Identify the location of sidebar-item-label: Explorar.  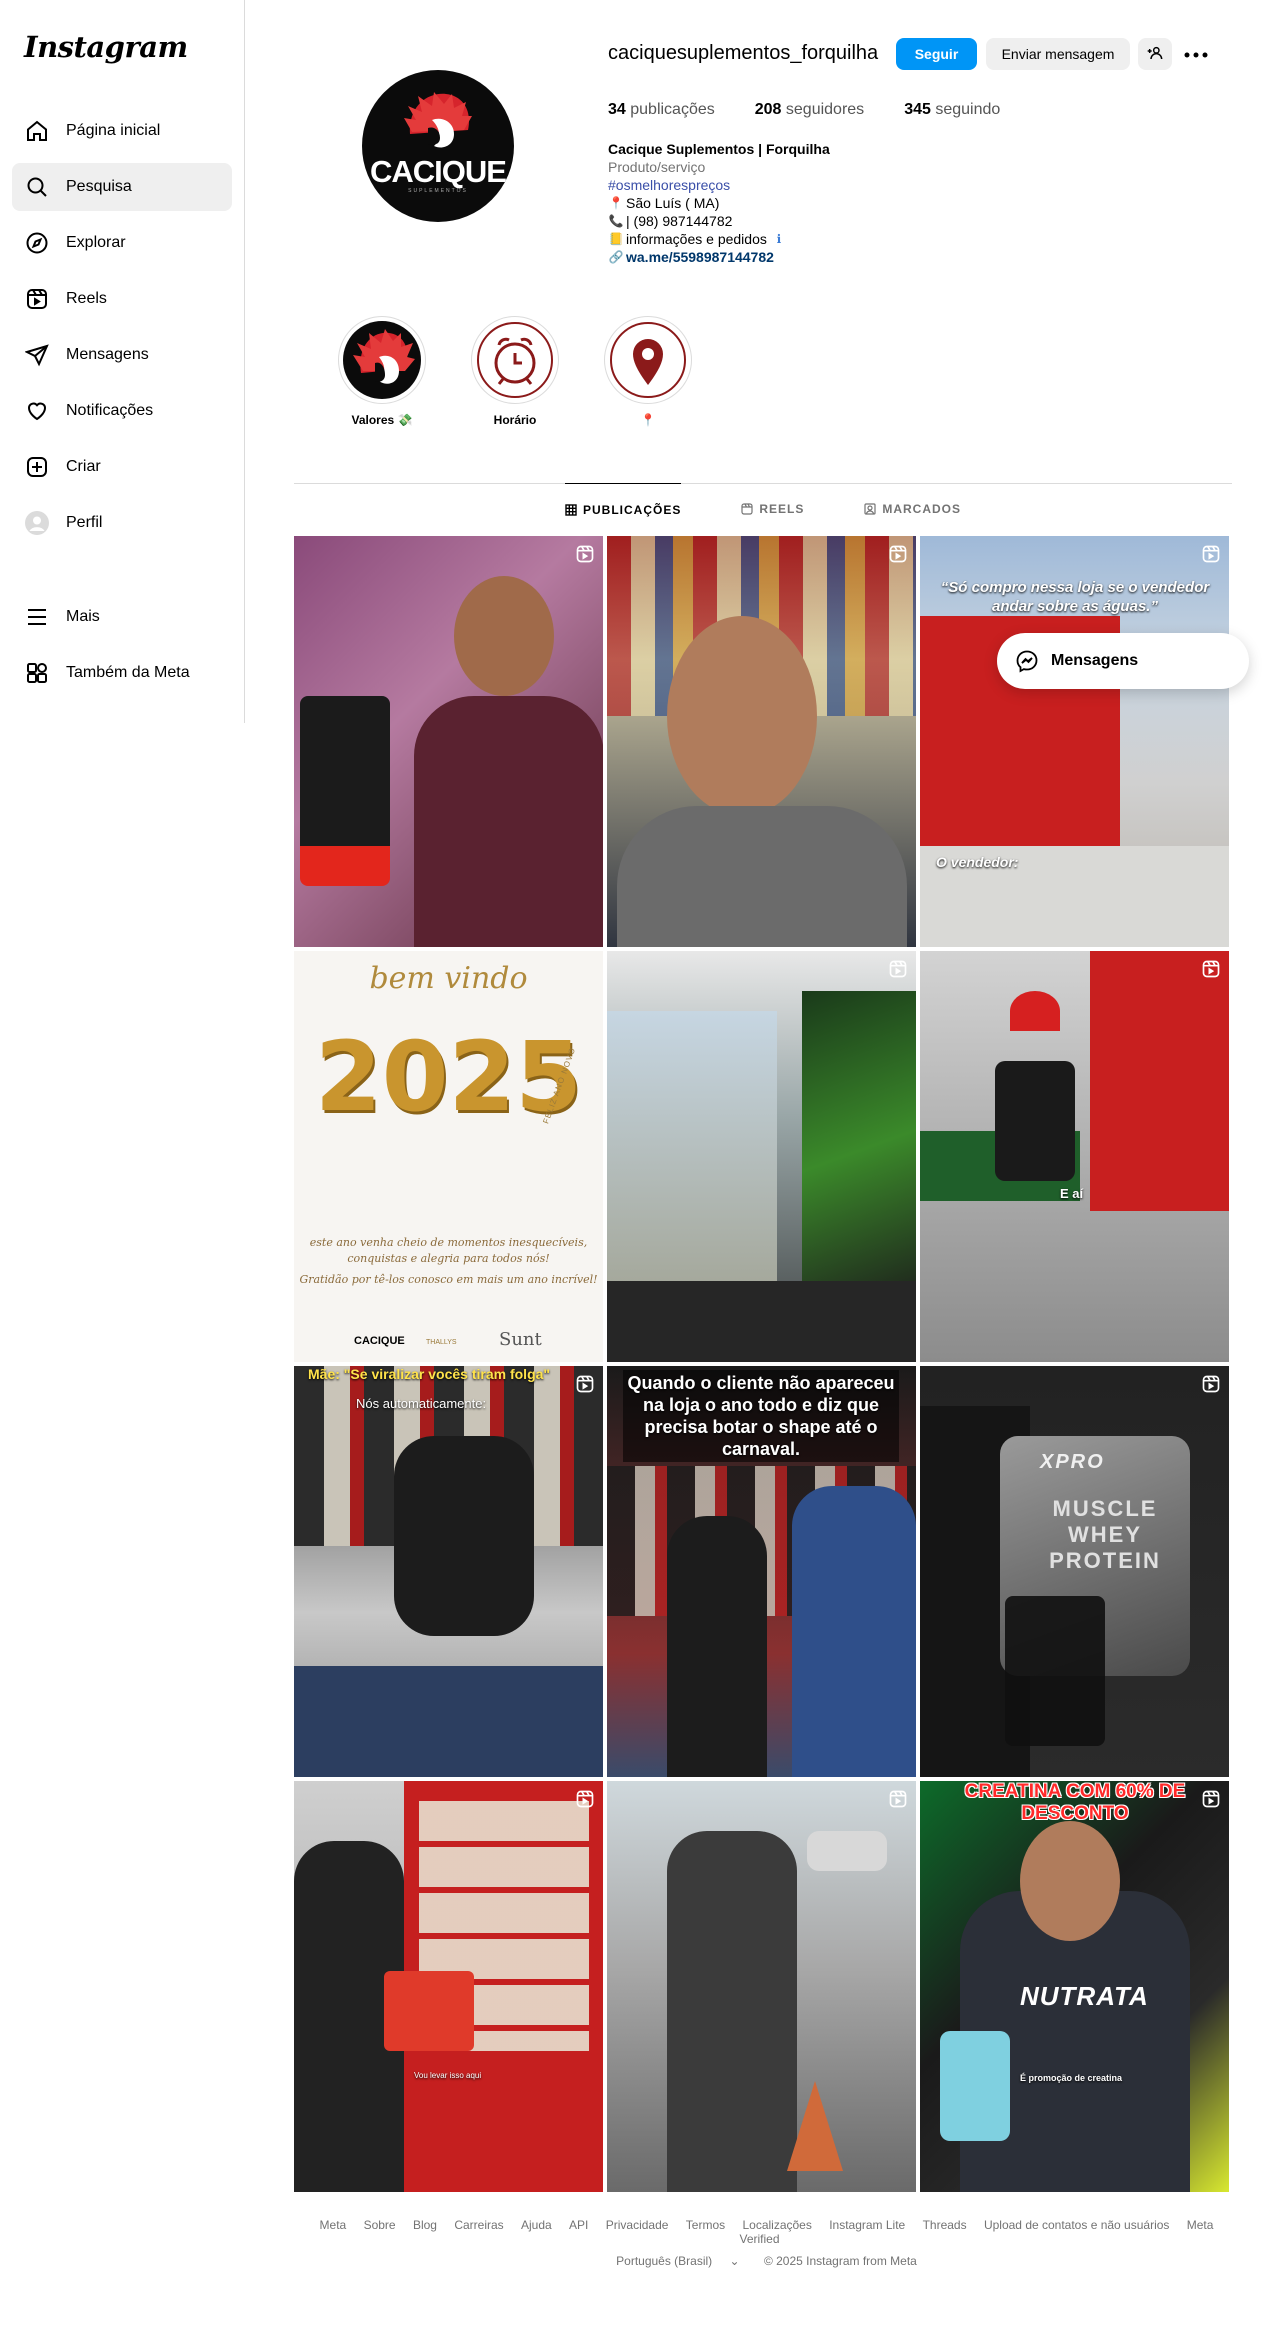
(96, 242).